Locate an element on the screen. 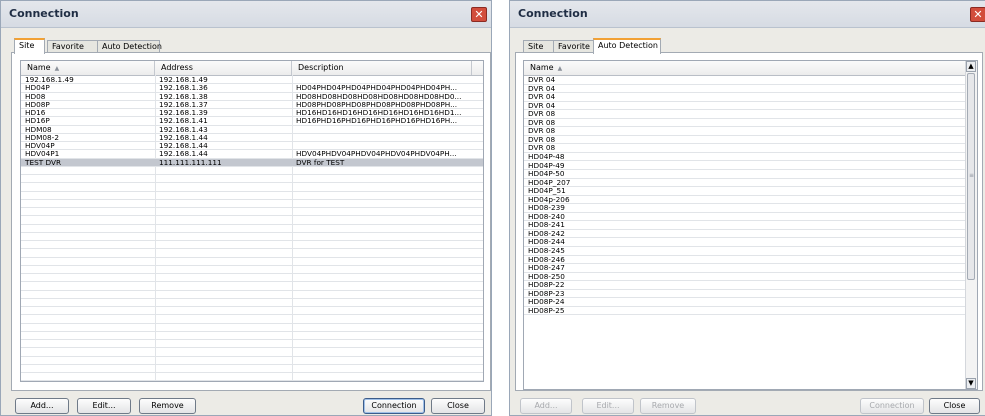 This screenshot has width=985, height=416. device-name: HD08P-23 is located at coordinates (546, 293).